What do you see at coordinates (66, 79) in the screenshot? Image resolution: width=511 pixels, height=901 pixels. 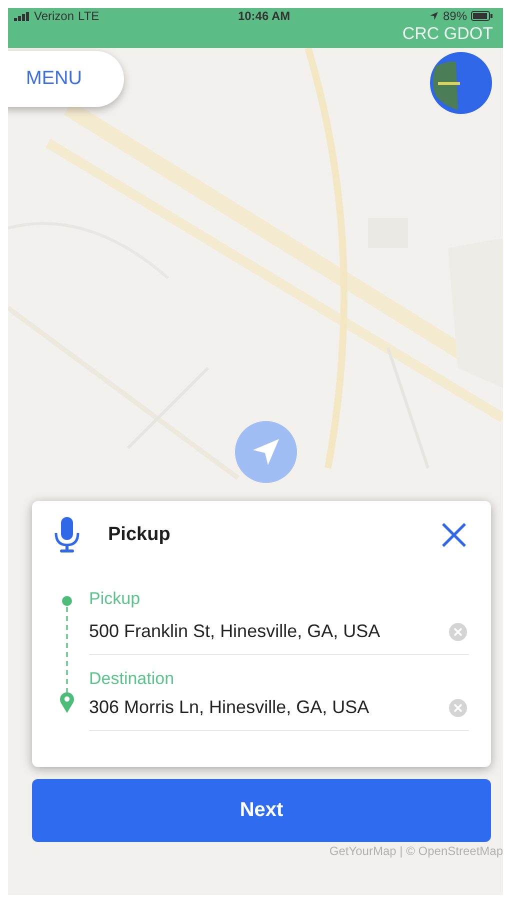 I see `menu-button: MENU` at bounding box center [66, 79].